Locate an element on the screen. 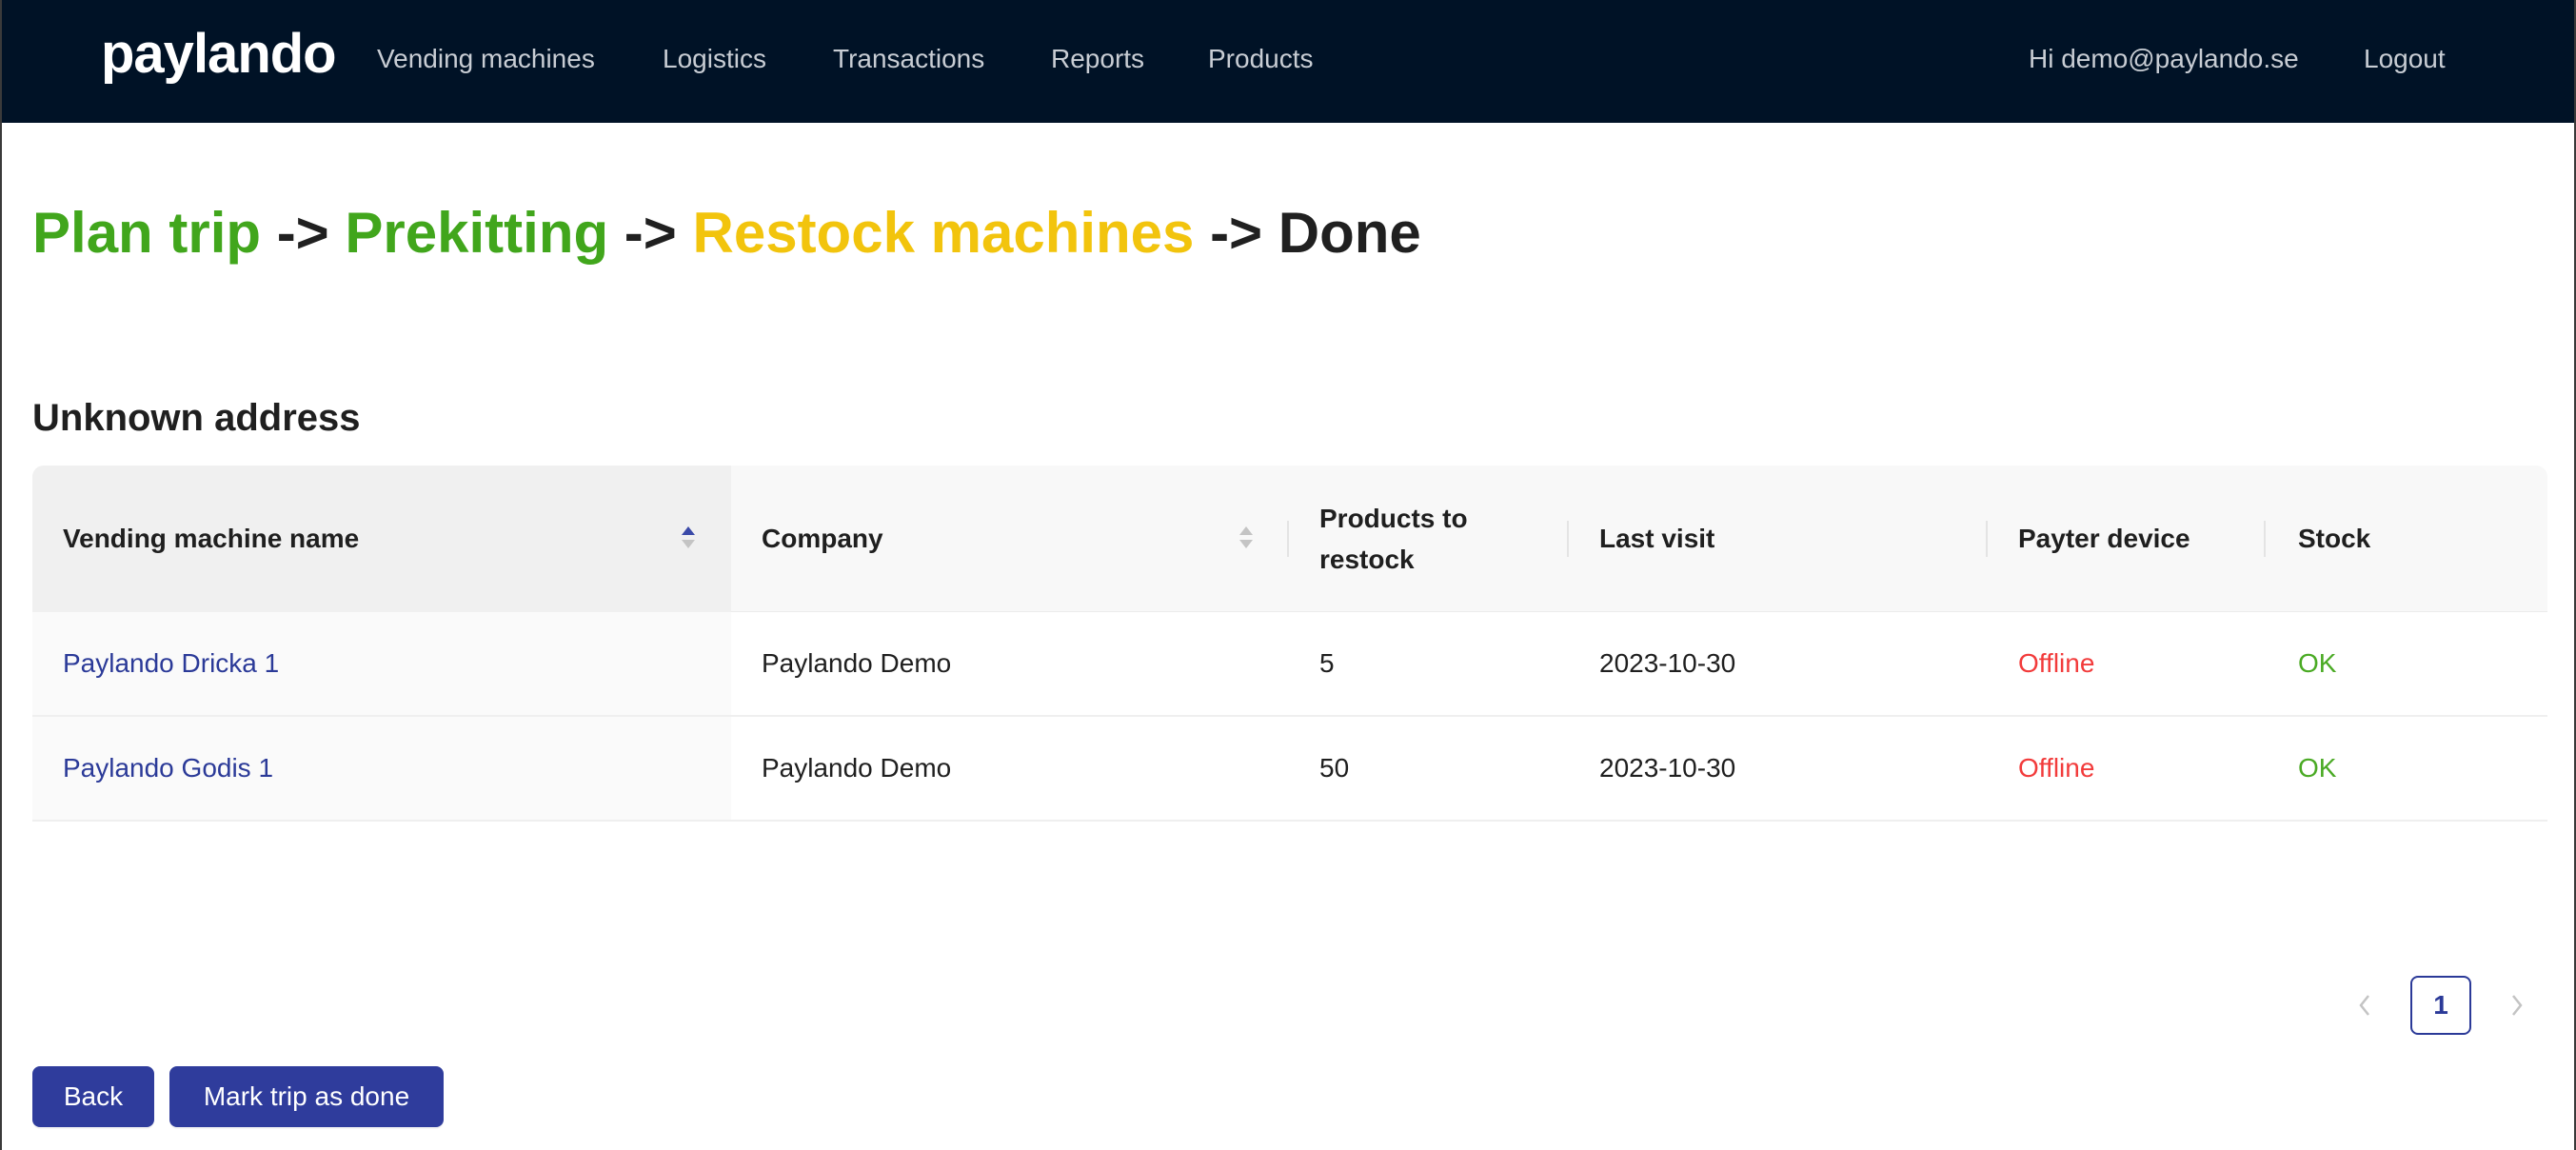  pagination-next-button is located at coordinates (2517, 1005).